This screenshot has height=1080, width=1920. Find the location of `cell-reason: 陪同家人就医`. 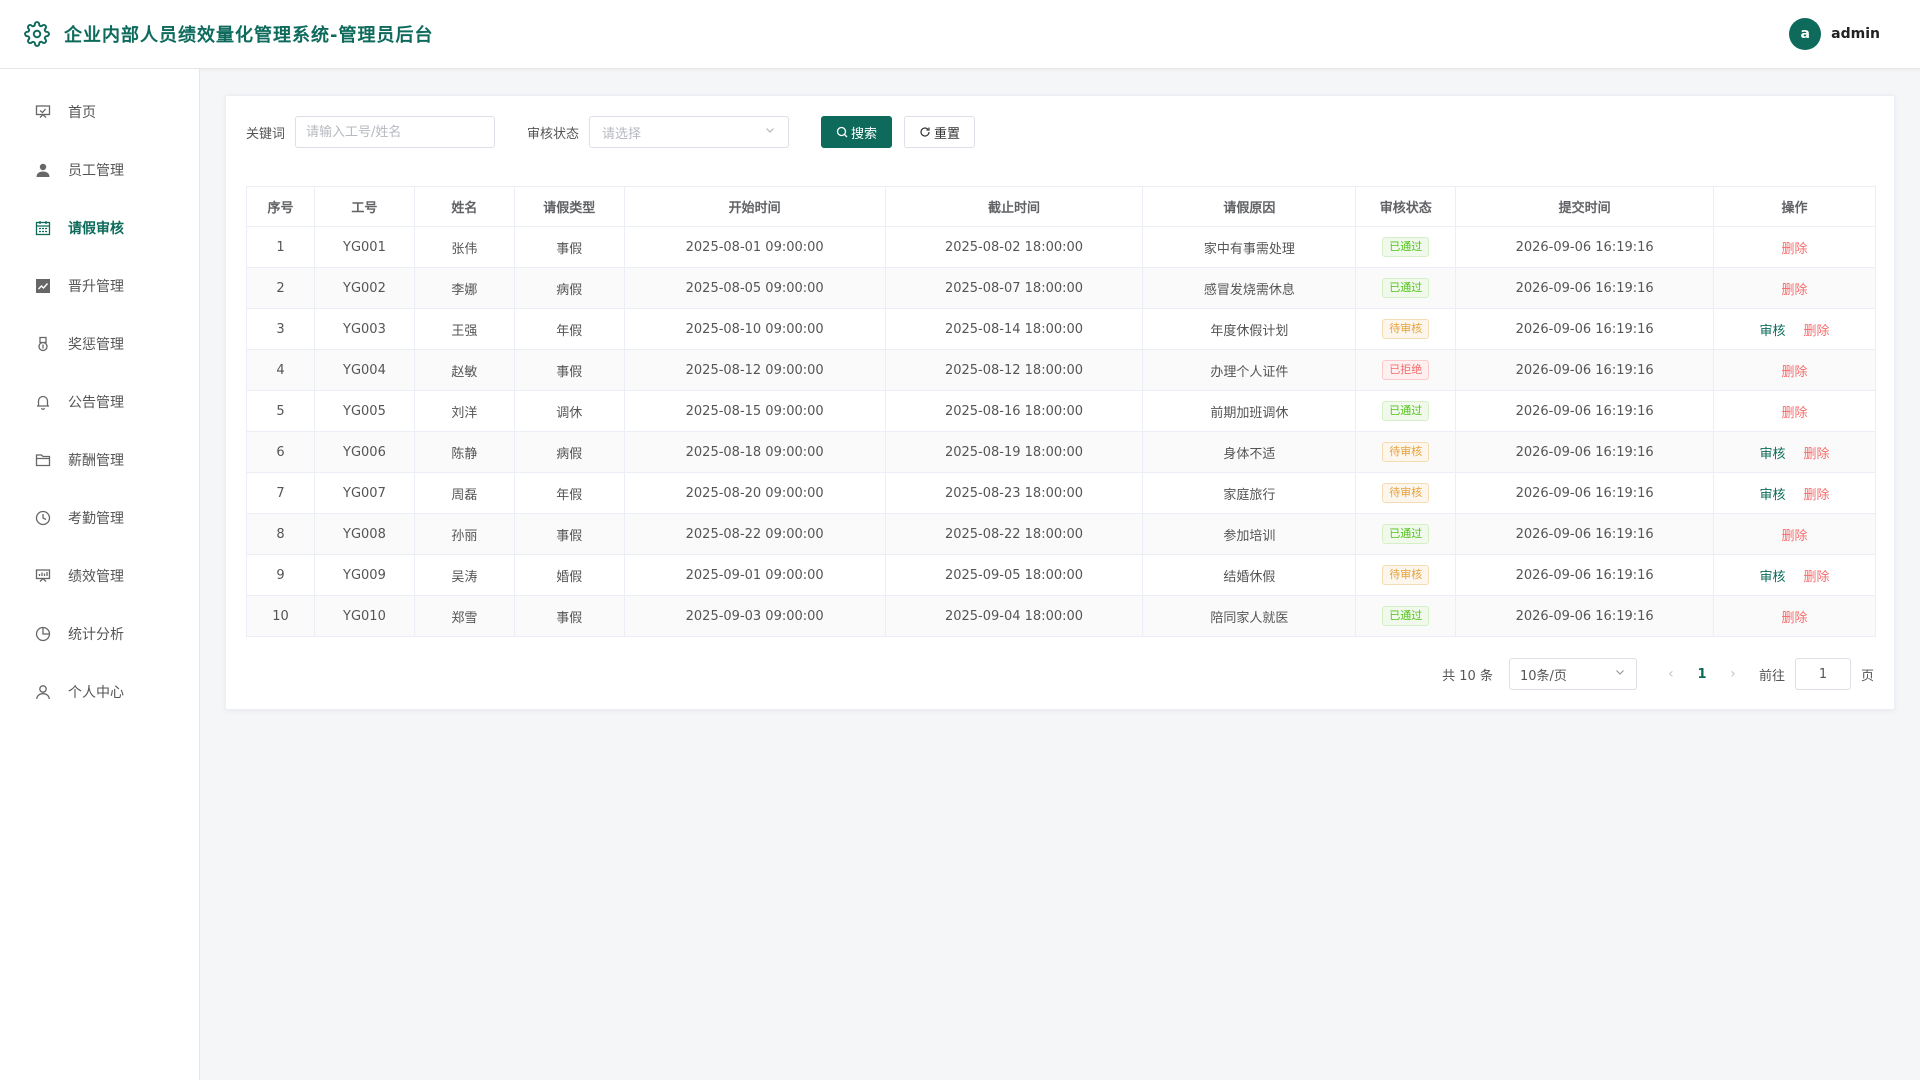

cell-reason: 陪同家人就医 is located at coordinates (1249, 616).